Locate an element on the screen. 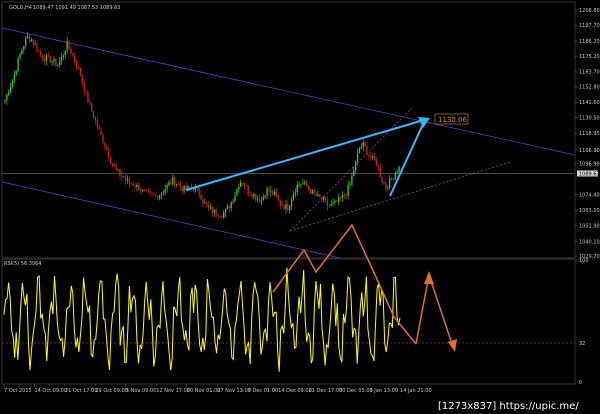 The image size is (600, 414). orange-zigzag-line is located at coordinates (344, 284).